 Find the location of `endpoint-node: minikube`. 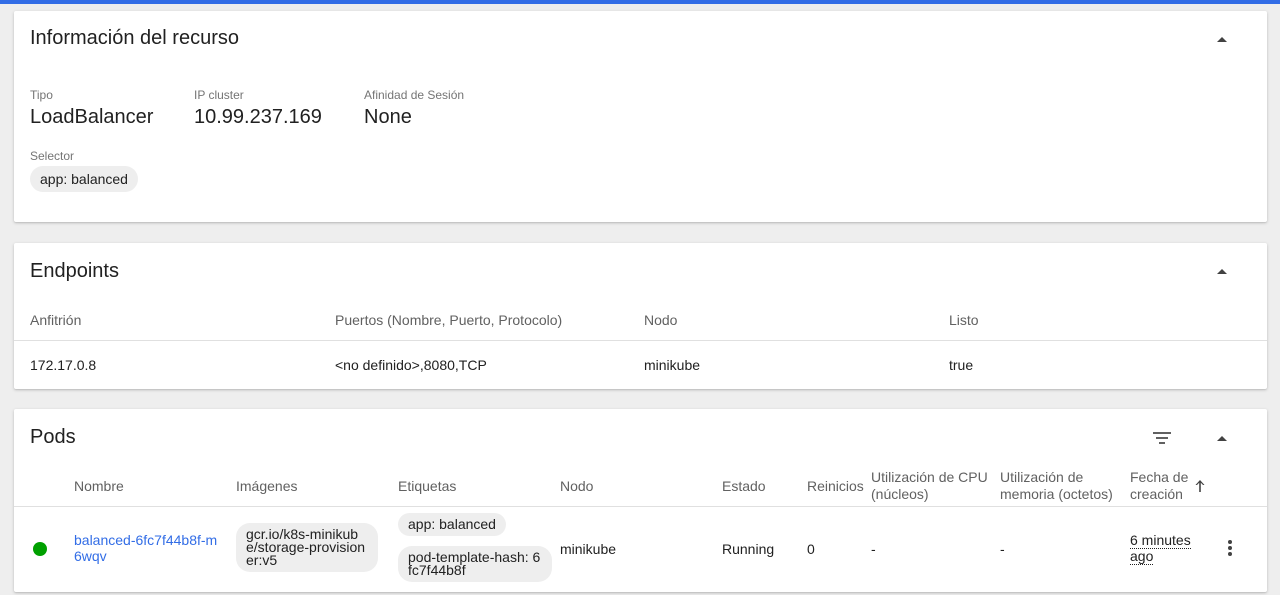

endpoint-node: minikube is located at coordinates (672, 365).